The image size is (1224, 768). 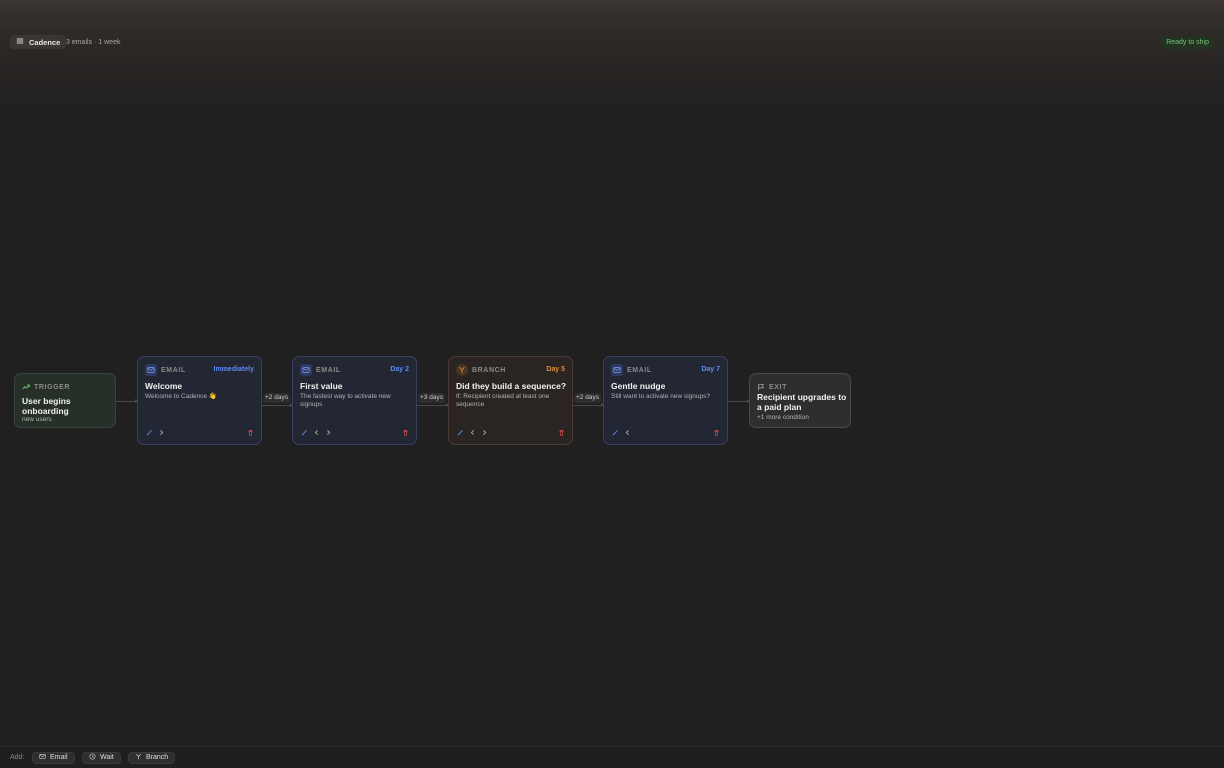 I want to click on node-subtitle: Still want to activate new signups?, so click(x=660, y=396).